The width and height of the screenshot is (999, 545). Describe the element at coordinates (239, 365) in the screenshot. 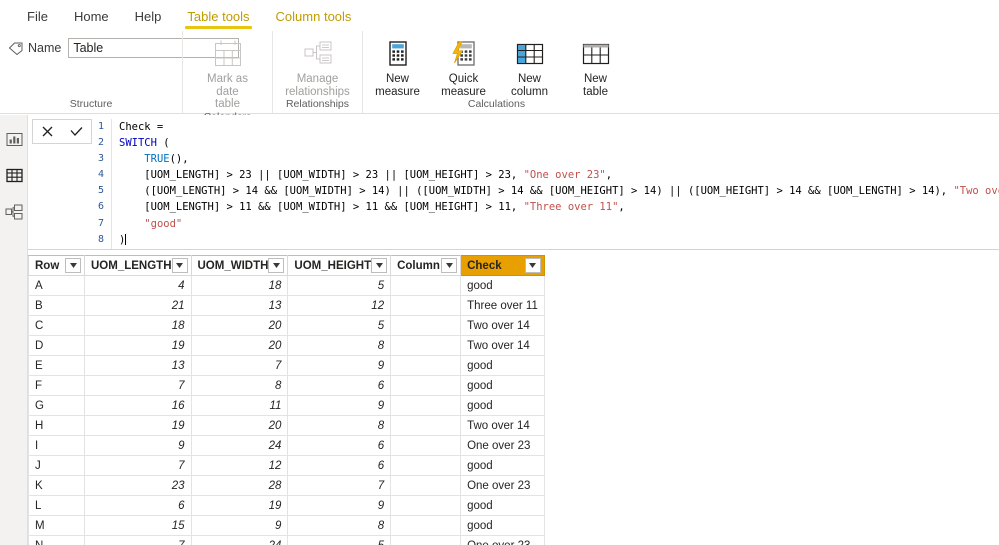

I see `cell-uom_width: 7` at that location.